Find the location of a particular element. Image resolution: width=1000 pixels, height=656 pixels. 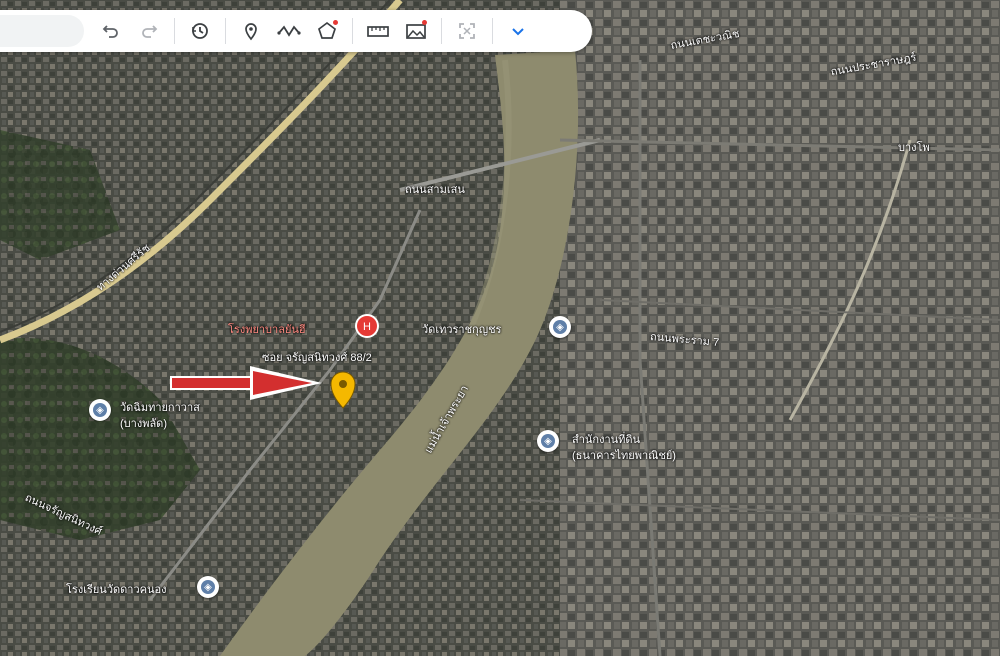

history-button is located at coordinates (200, 31).